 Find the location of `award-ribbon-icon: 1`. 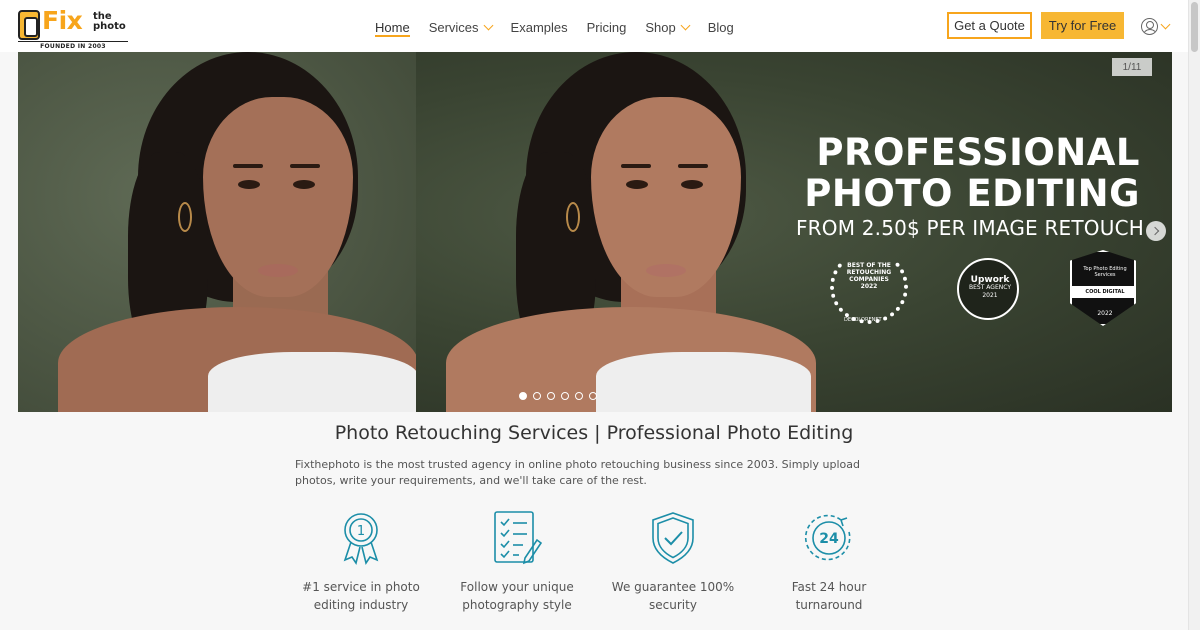

award-ribbon-icon: 1 is located at coordinates (361, 539).